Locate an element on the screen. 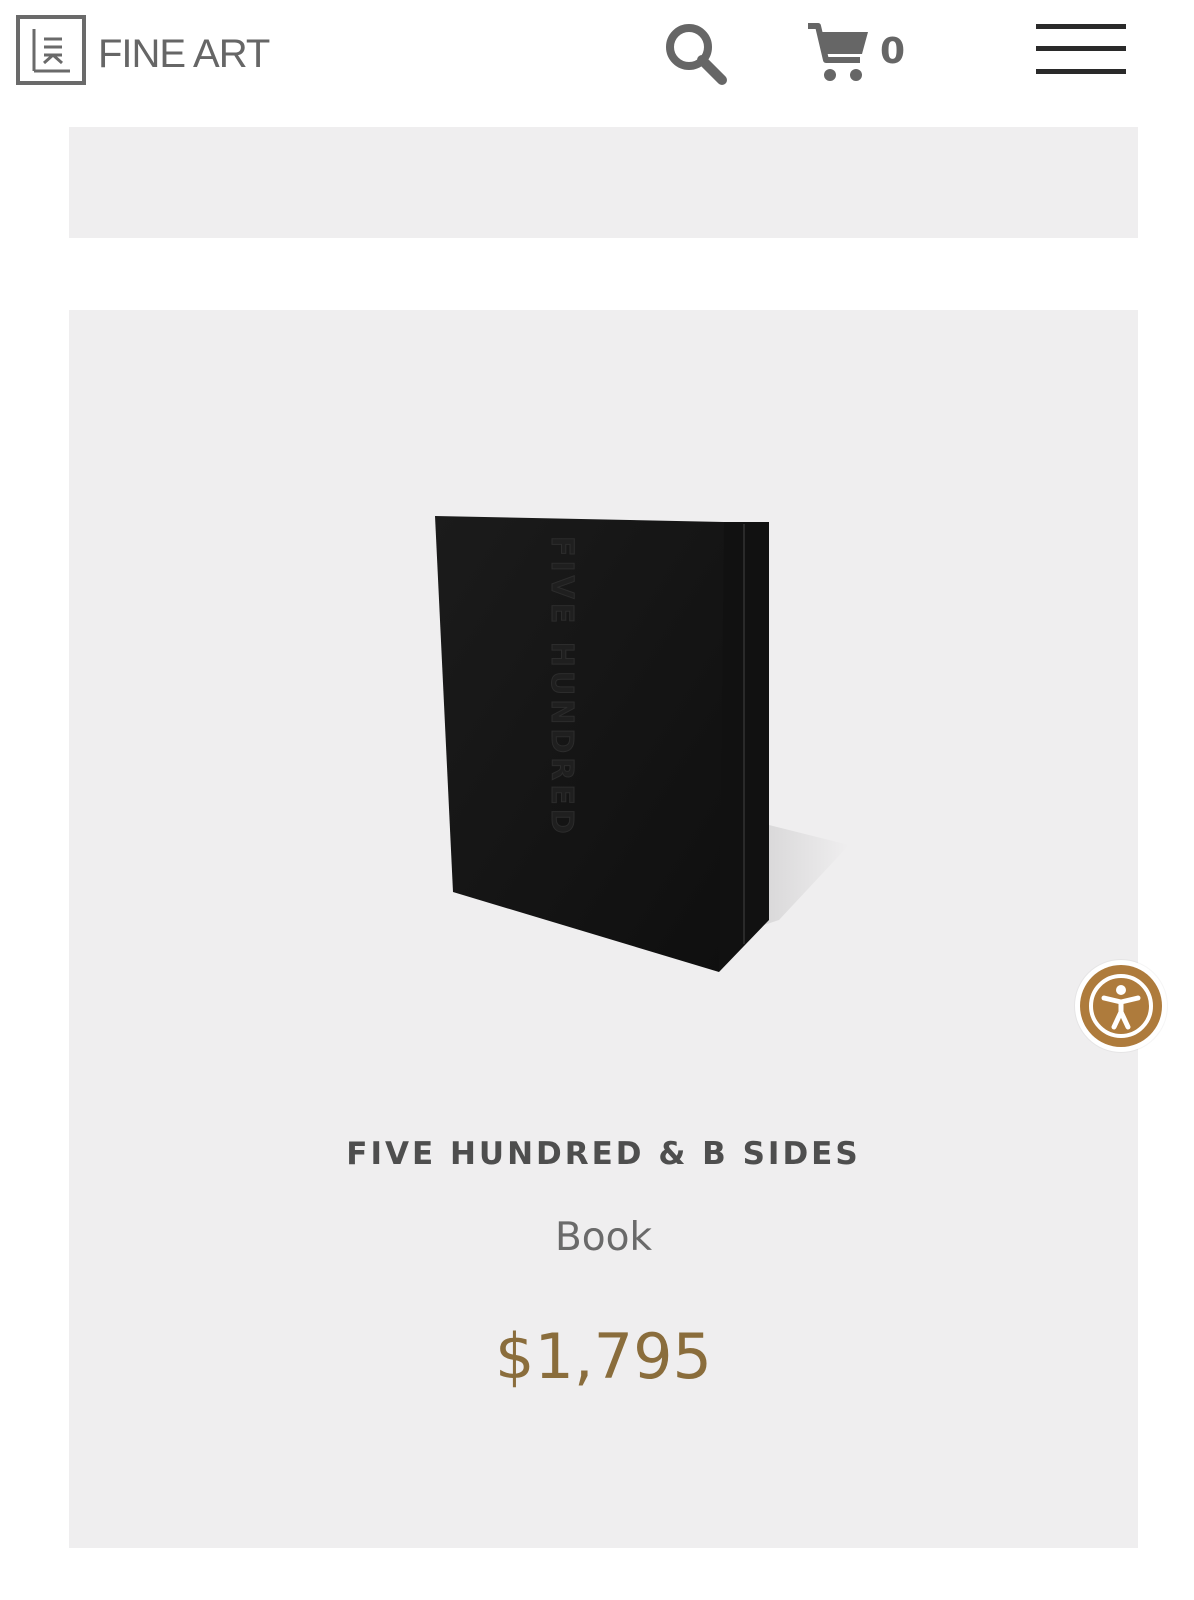 Image resolution: width=1194 pixels, height=1600 pixels. hamburger-menu-button is located at coordinates (1081, 51).